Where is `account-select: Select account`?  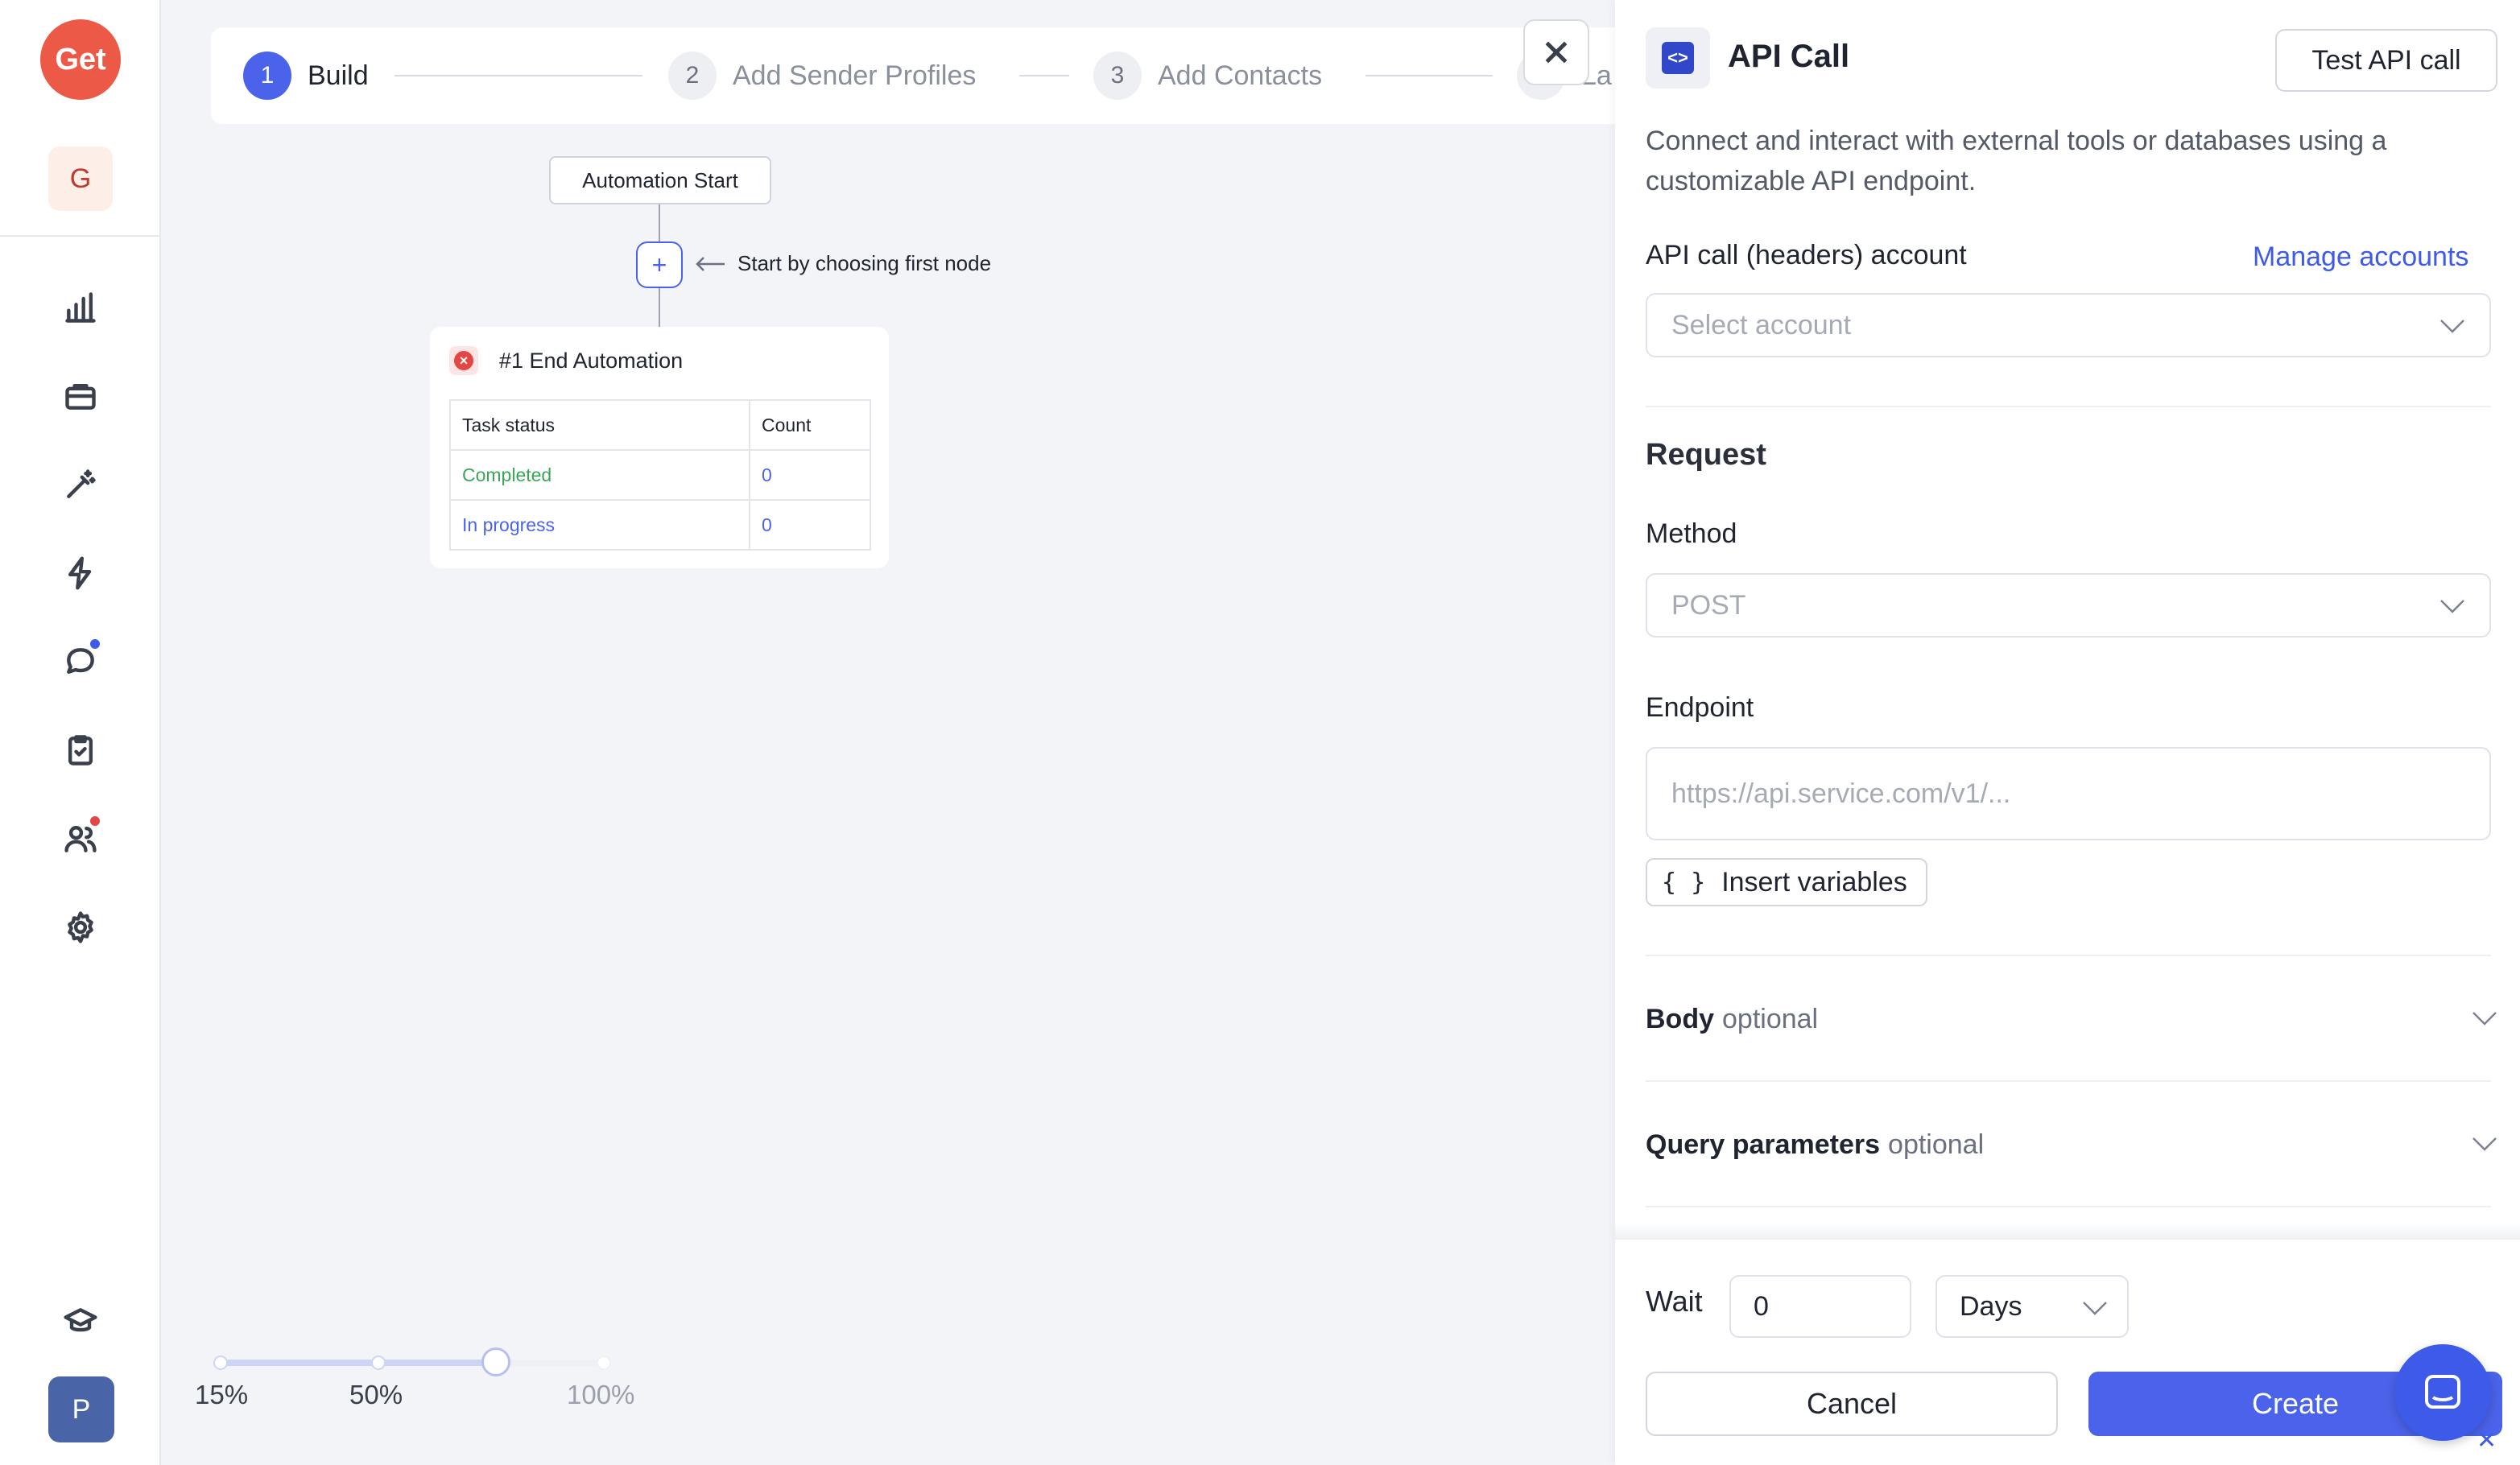
account-select: Select account is located at coordinates (2068, 325).